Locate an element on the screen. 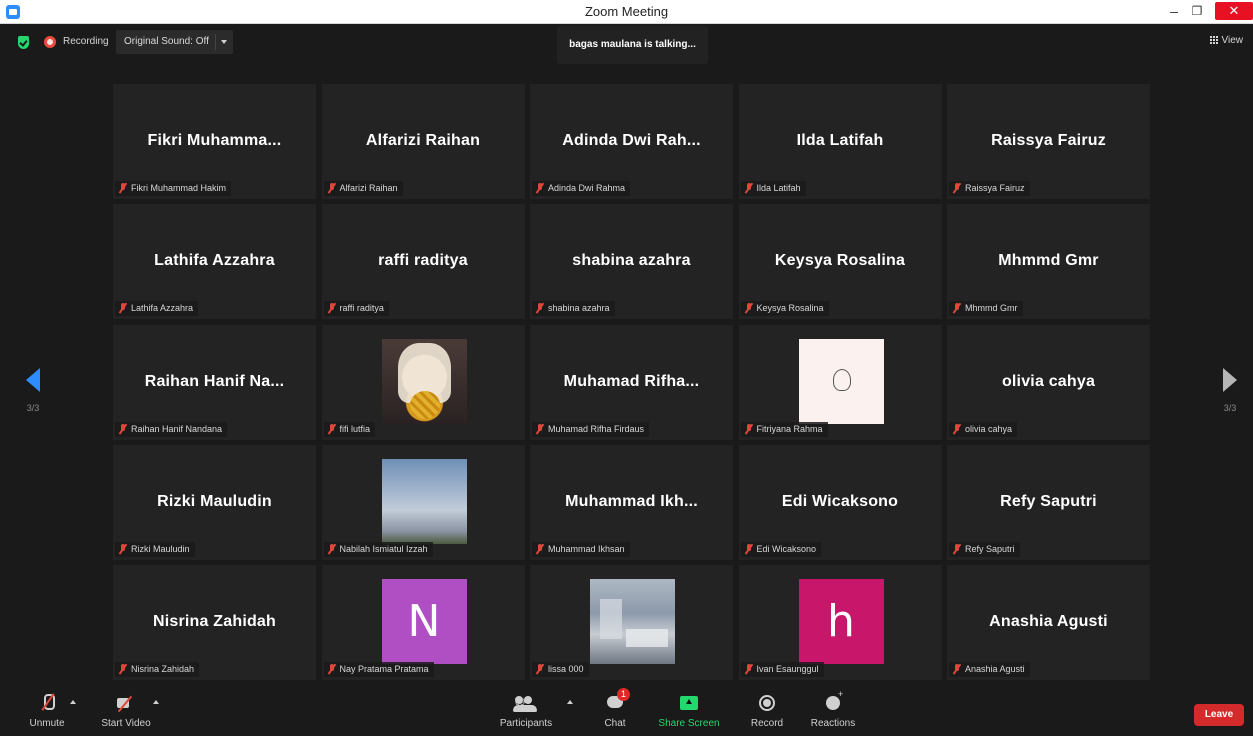  participant-name-label: Lathifa Azzahra is located at coordinates (162, 308).